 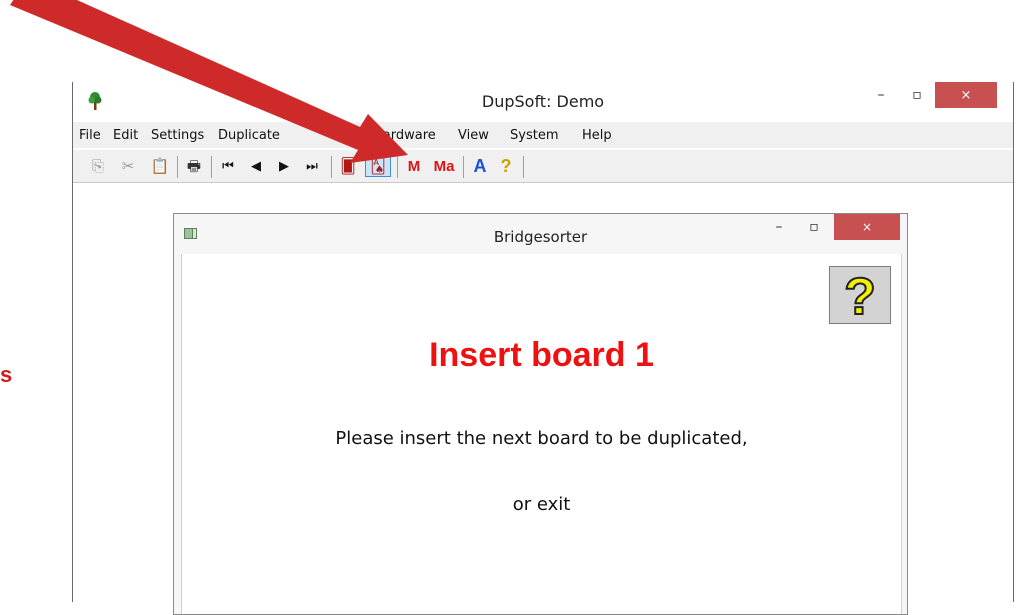 I want to click on dialog-close-button: ×, so click(x=867, y=227).